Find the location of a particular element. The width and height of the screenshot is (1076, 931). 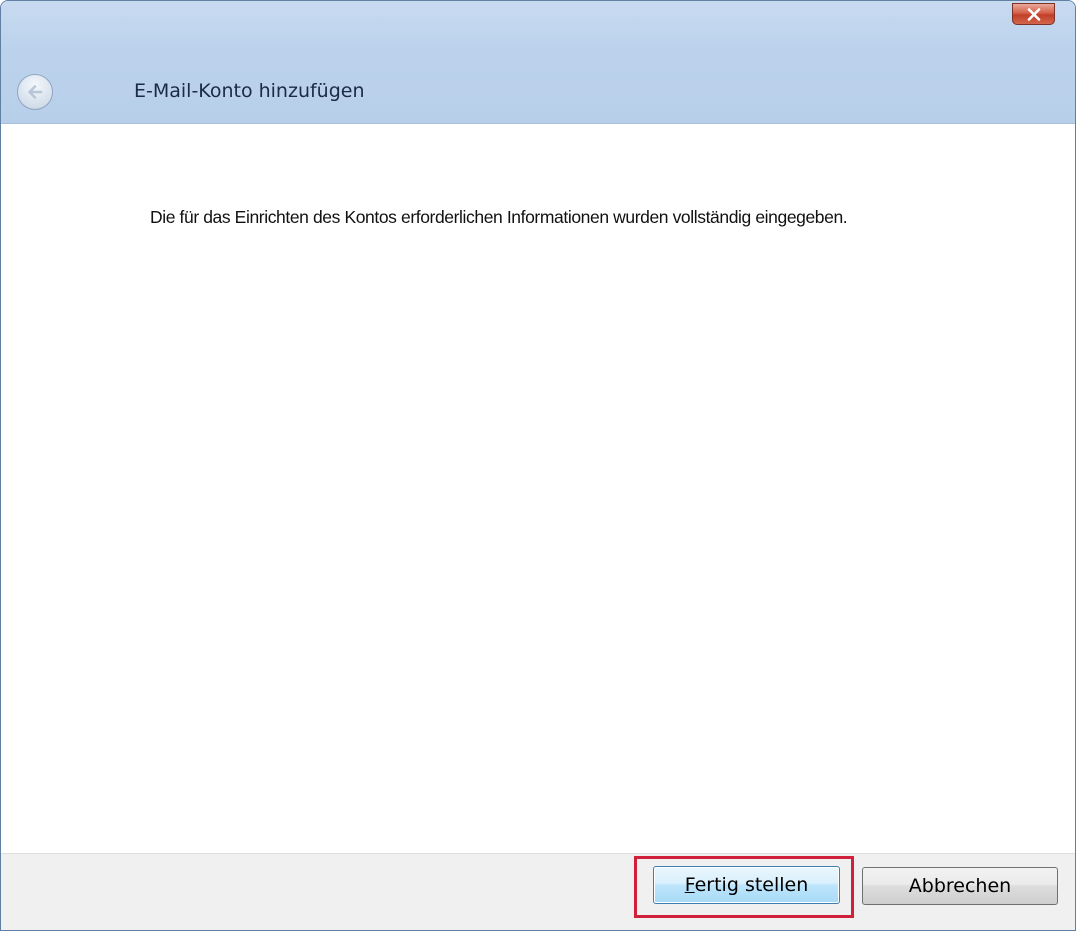

back-button is located at coordinates (35, 92).